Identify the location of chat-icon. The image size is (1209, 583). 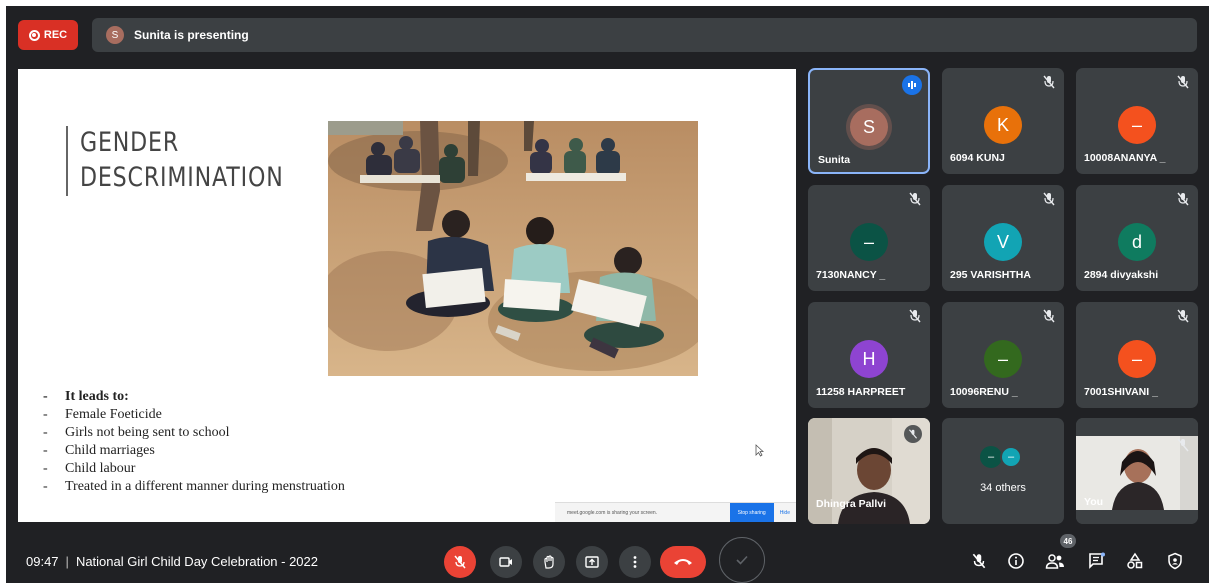
(1097, 560).